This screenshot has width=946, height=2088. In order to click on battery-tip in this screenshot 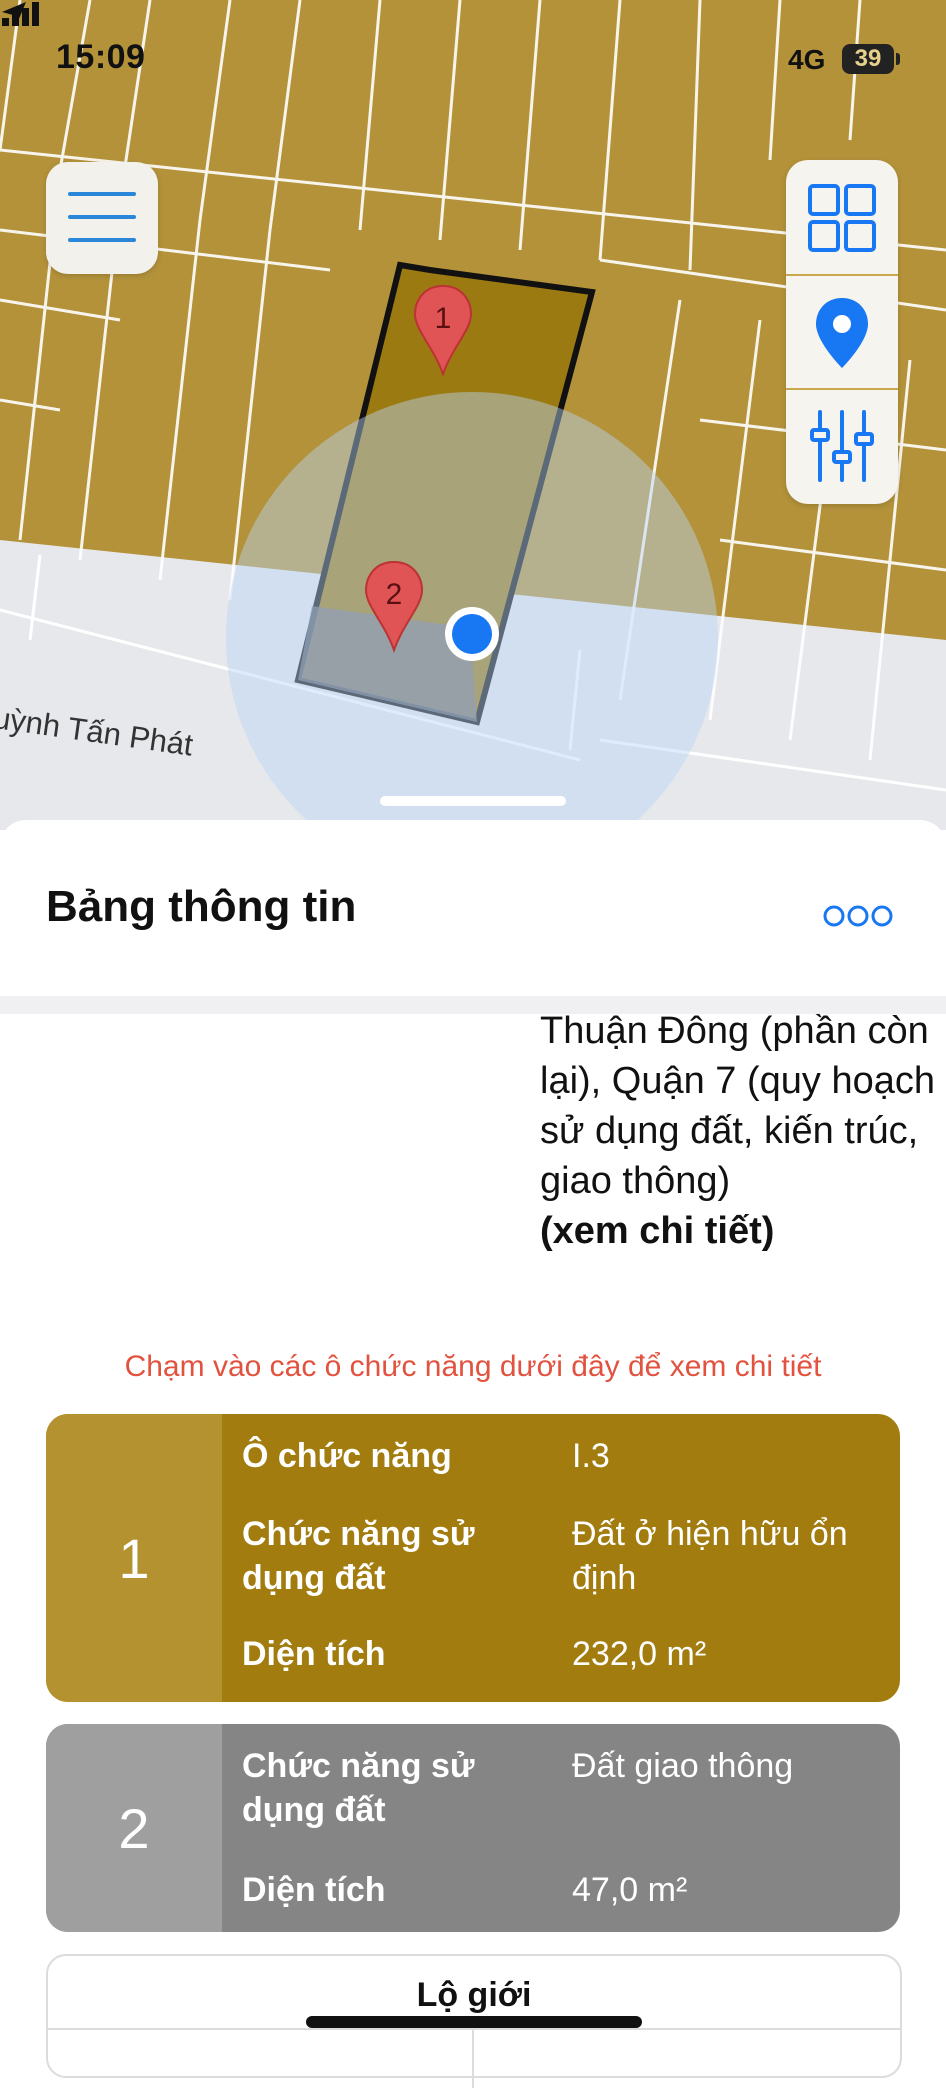, I will do `click(898, 59)`.